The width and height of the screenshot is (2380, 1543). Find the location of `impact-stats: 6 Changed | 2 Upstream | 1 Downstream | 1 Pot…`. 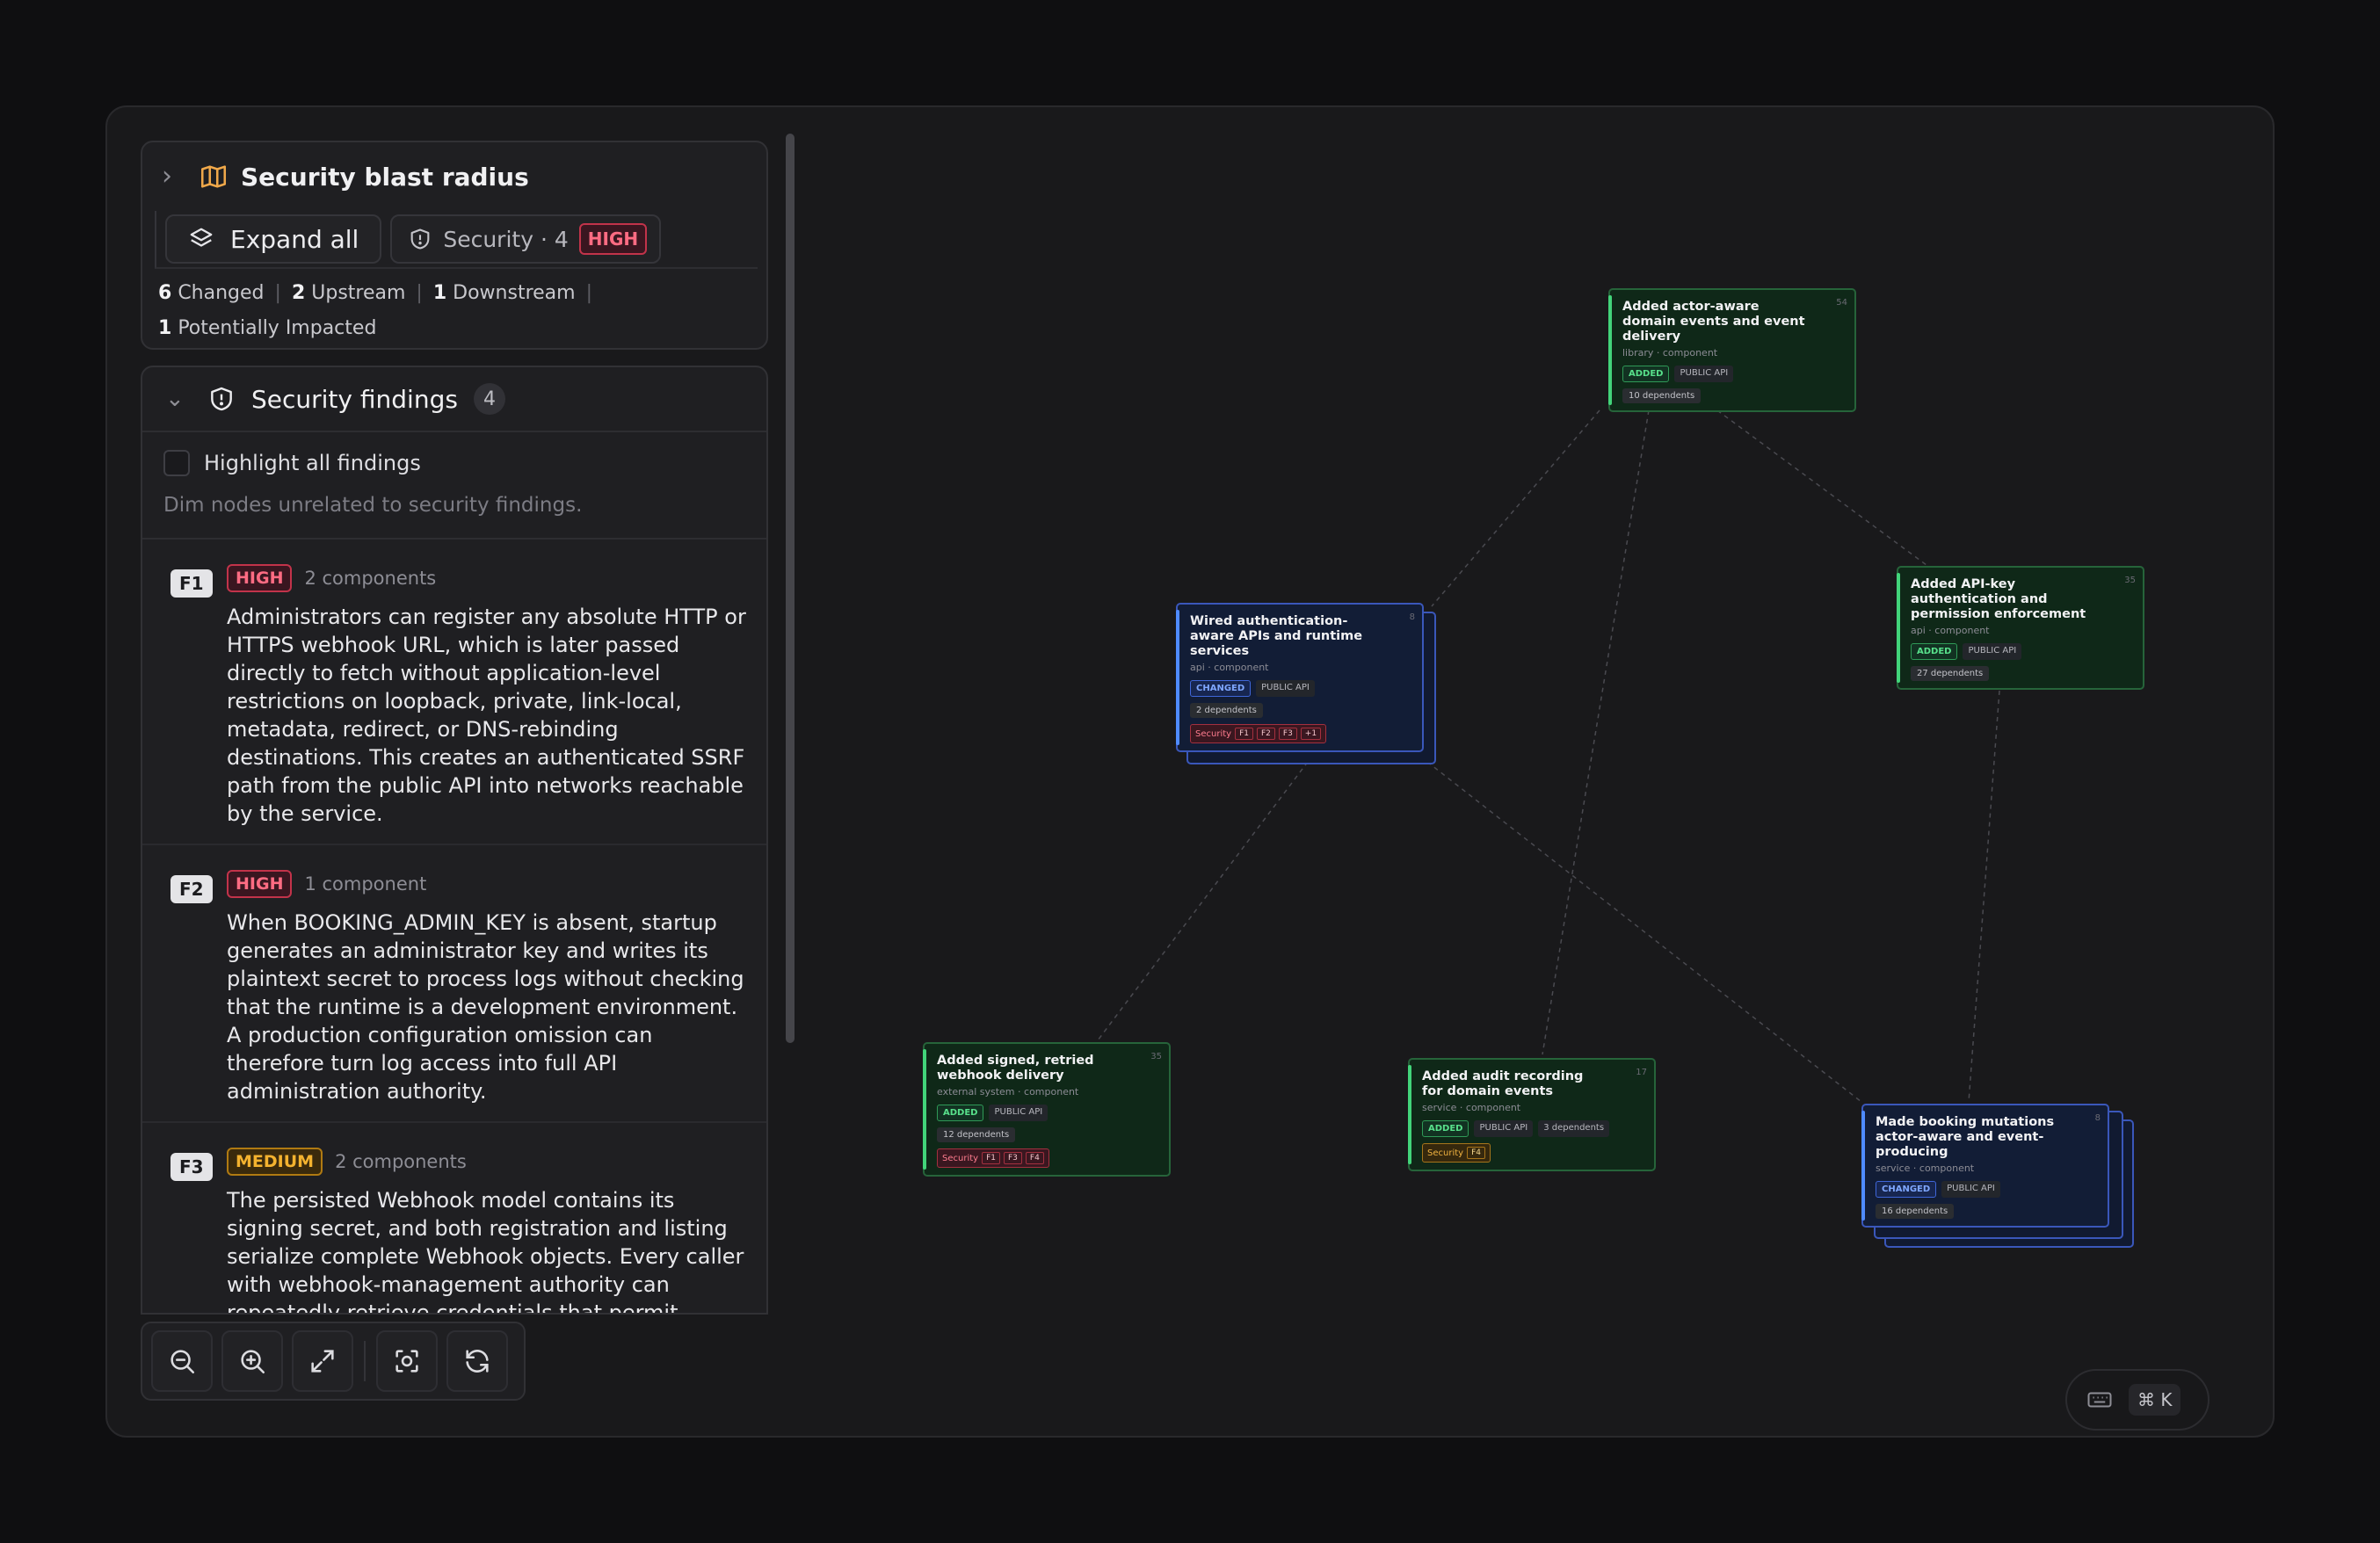

impact-stats: 6 Changed | 2 Upstream | 1 Downstream | 1 Pot… is located at coordinates (375, 310).